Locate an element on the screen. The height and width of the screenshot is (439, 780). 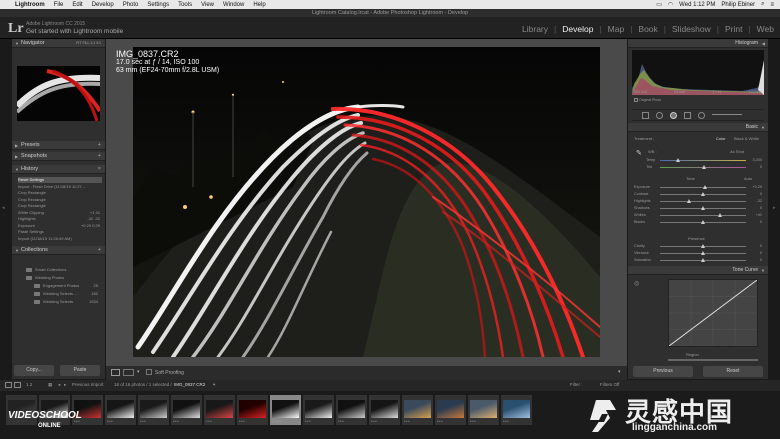
history-item: Highlights -32 -32 is located at coordinates (60, 219).